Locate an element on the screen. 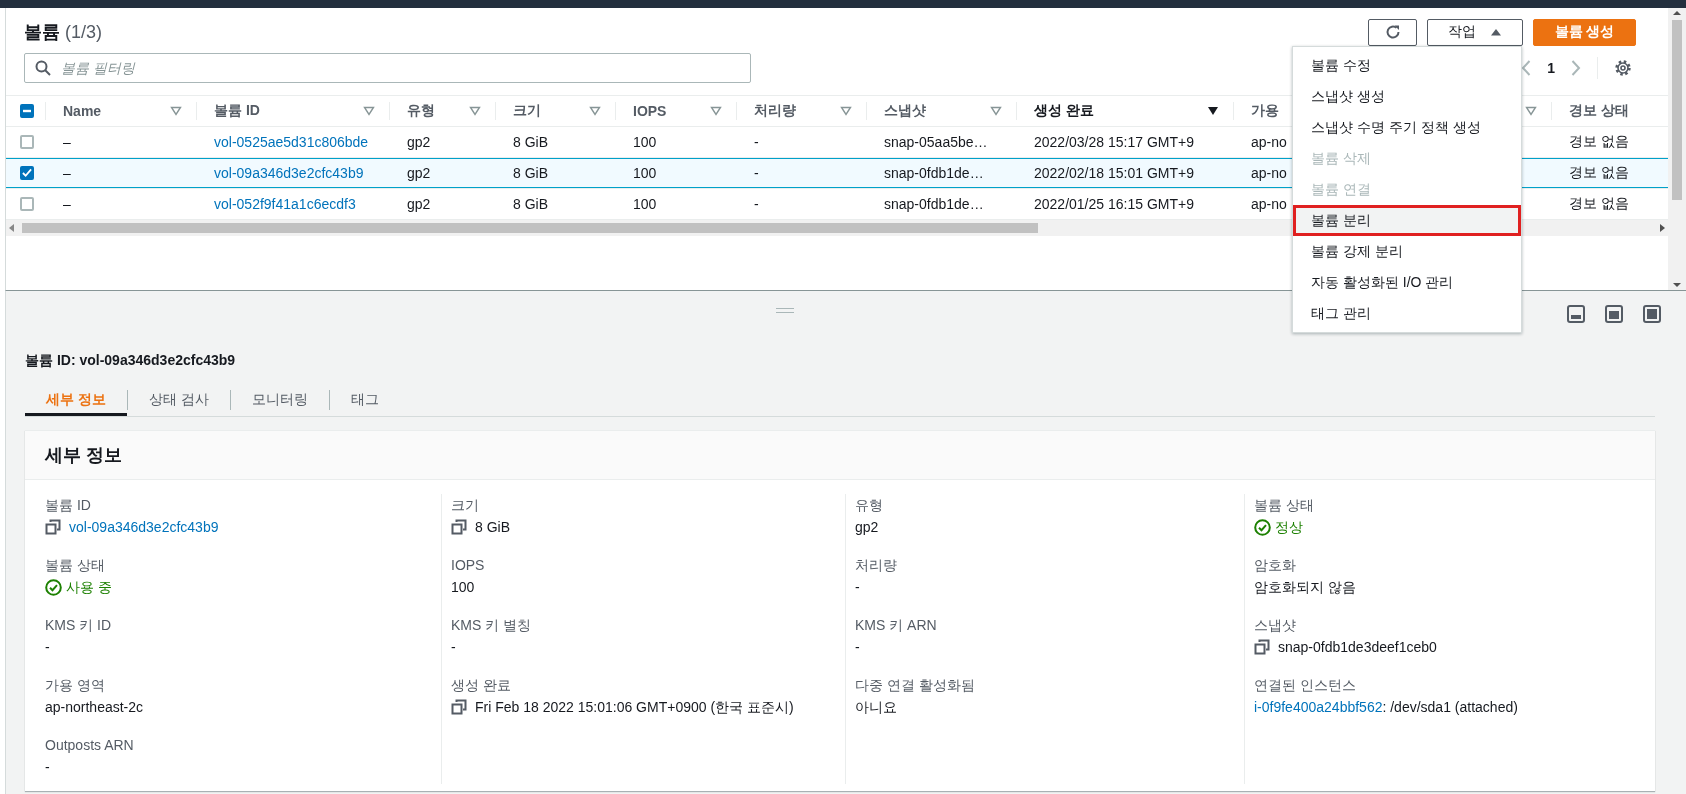 This screenshot has height=794, width=1686. volume-id-link: vol-0525ae5d31c806bde is located at coordinates (291, 142).